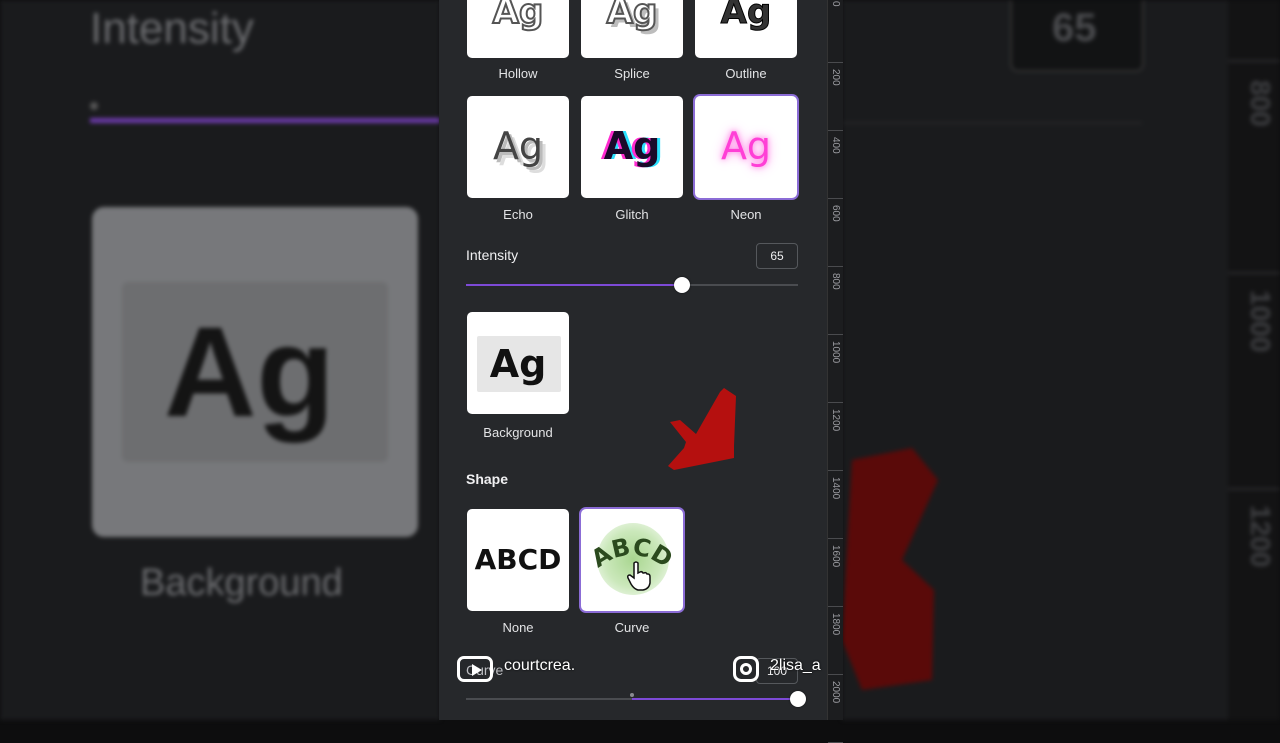 Image resolution: width=1280 pixels, height=743 pixels. Describe the element at coordinates (518, 214) in the screenshot. I see `effect-label-echo: Echo` at that location.